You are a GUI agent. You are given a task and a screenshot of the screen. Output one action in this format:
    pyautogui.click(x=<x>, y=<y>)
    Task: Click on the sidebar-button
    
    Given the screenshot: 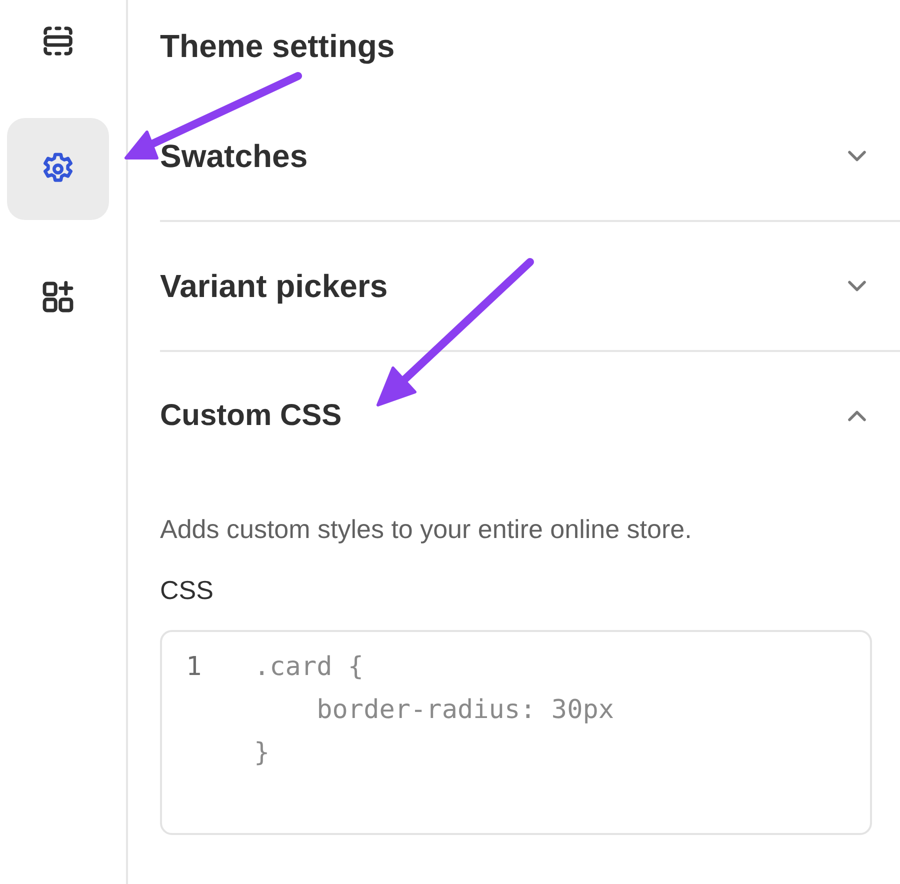 What is the action you would take?
    pyautogui.click(x=58, y=169)
    